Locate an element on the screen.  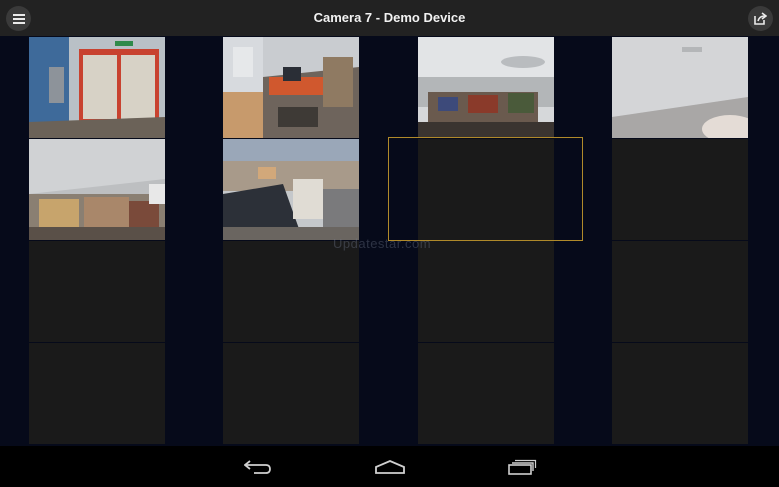
camera-feed-door is located at coordinates (97, 87).